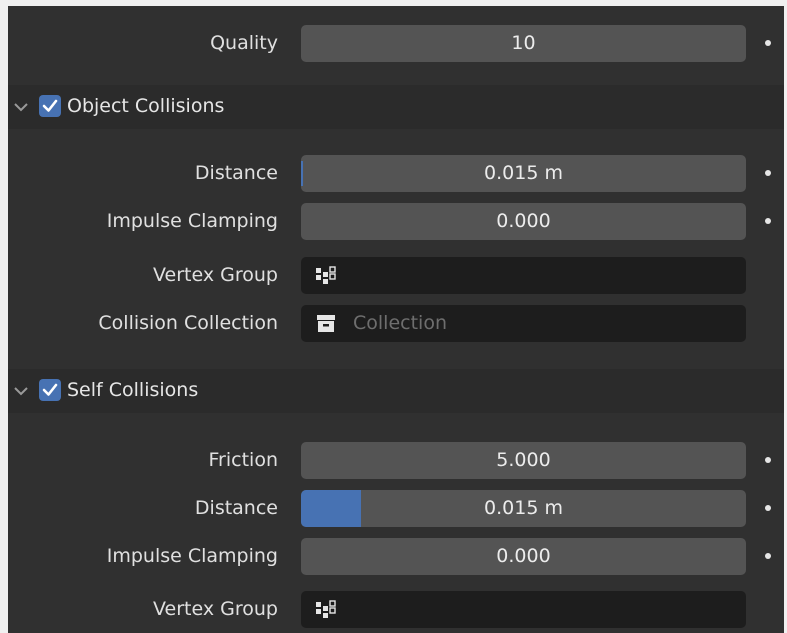 This screenshot has height=633, width=787. What do you see at coordinates (768, 460) in the screenshot?
I see `friction-keyframe-dot-icon` at bounding box center [768, 460].